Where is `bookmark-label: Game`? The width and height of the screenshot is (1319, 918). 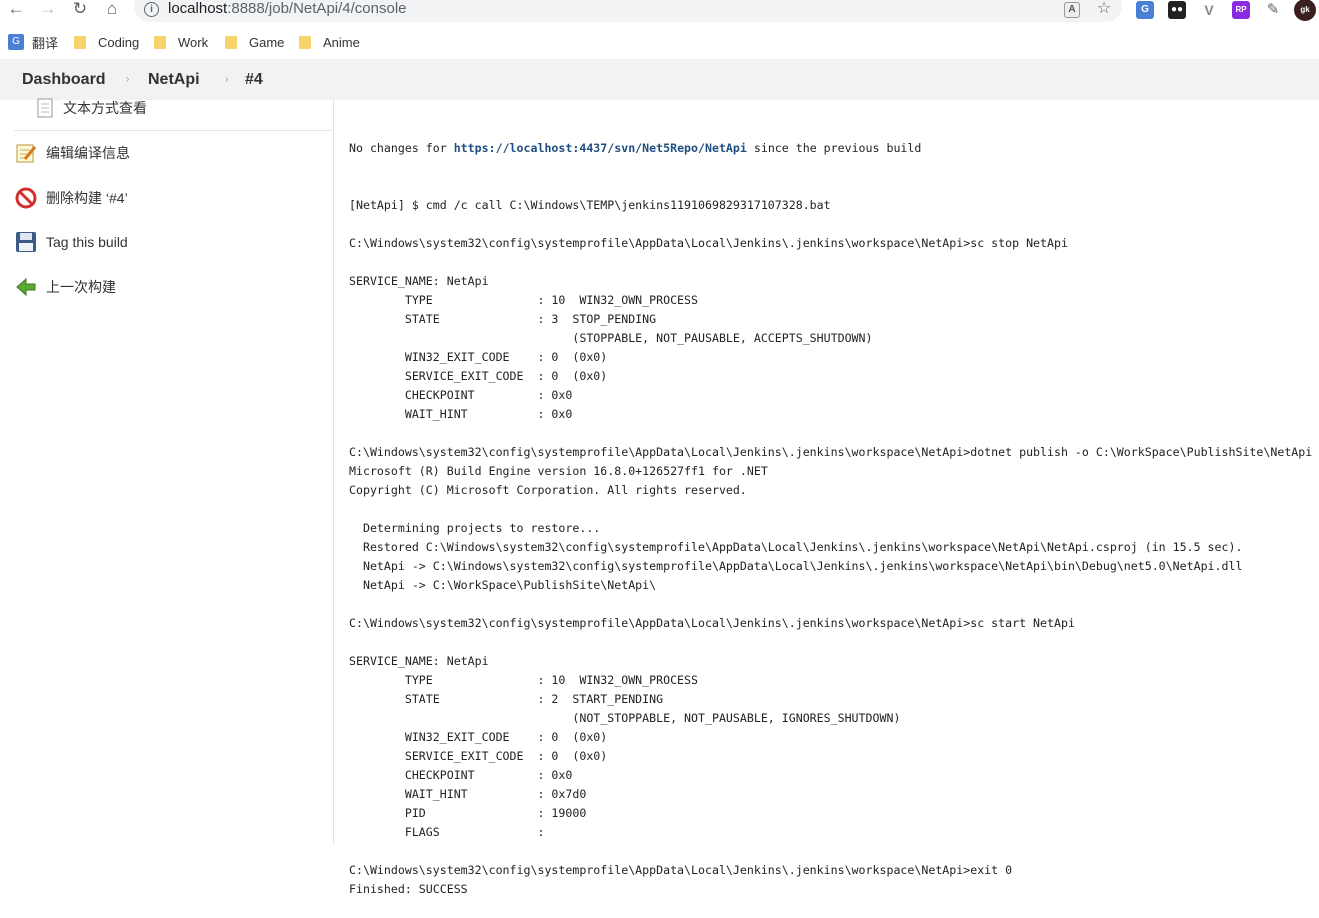
bookmark-label: Game is located at coordinates (267, 42).